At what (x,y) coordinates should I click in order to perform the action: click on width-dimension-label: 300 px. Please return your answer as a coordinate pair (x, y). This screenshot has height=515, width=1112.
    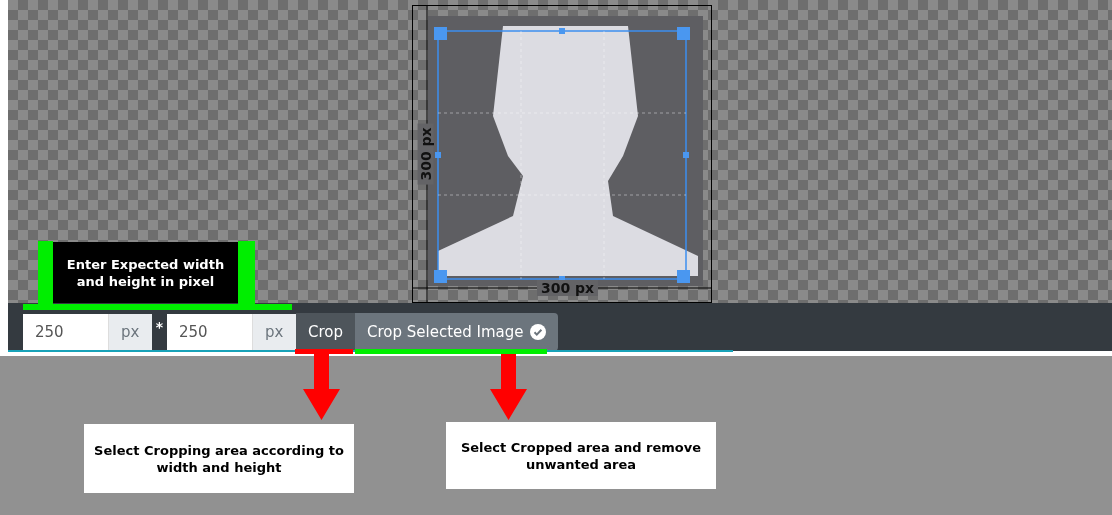
    Looking at the image, I should click on (568, 288).